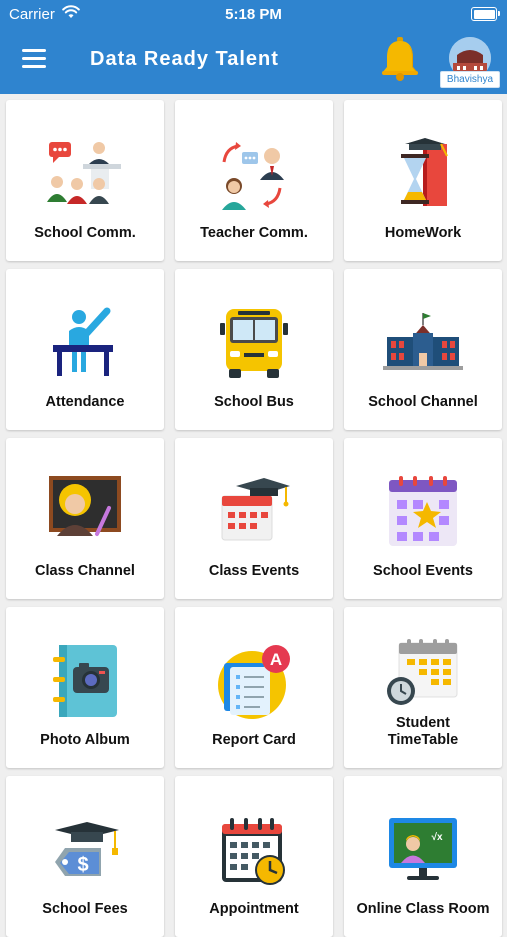  What do you see at coordinates (253, 851) in the screenshot?
I see `appointment-icon` at bounding box center [253, 851].